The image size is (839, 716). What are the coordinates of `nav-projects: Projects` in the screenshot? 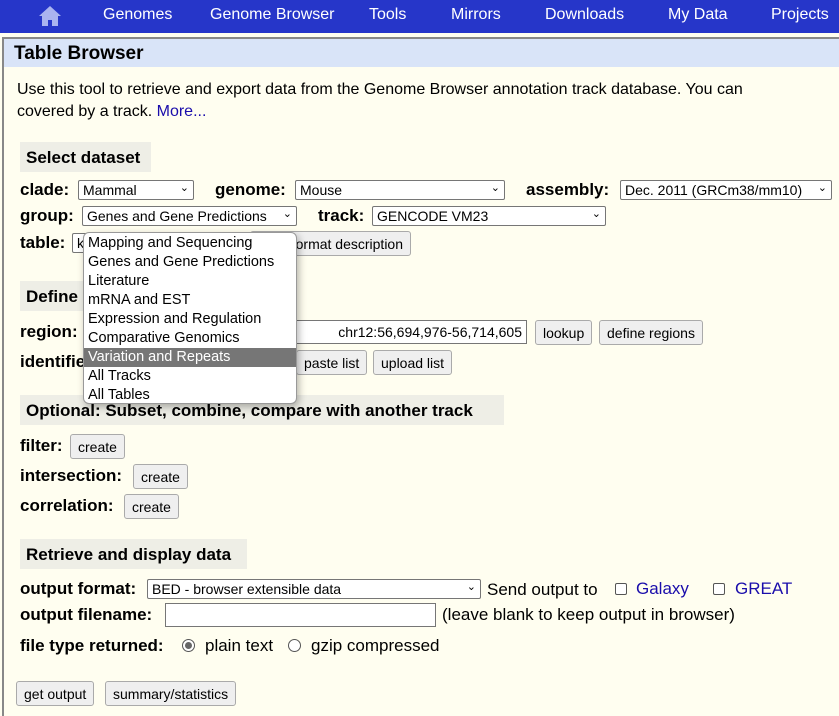 It's located at (800, 15).